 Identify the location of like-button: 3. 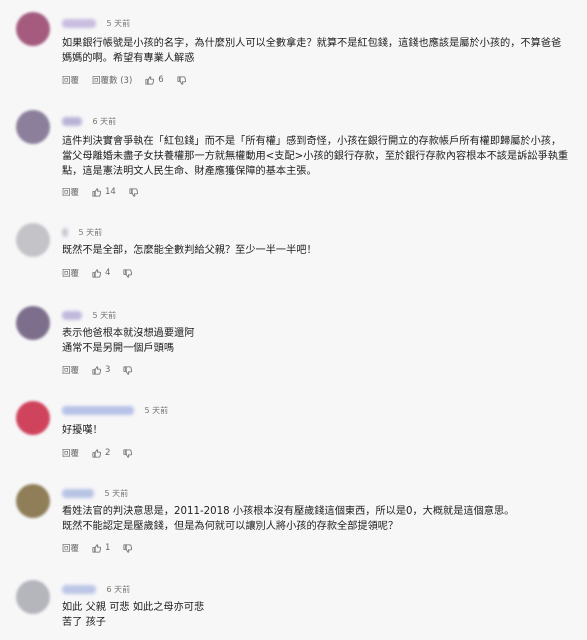
(101, 370).